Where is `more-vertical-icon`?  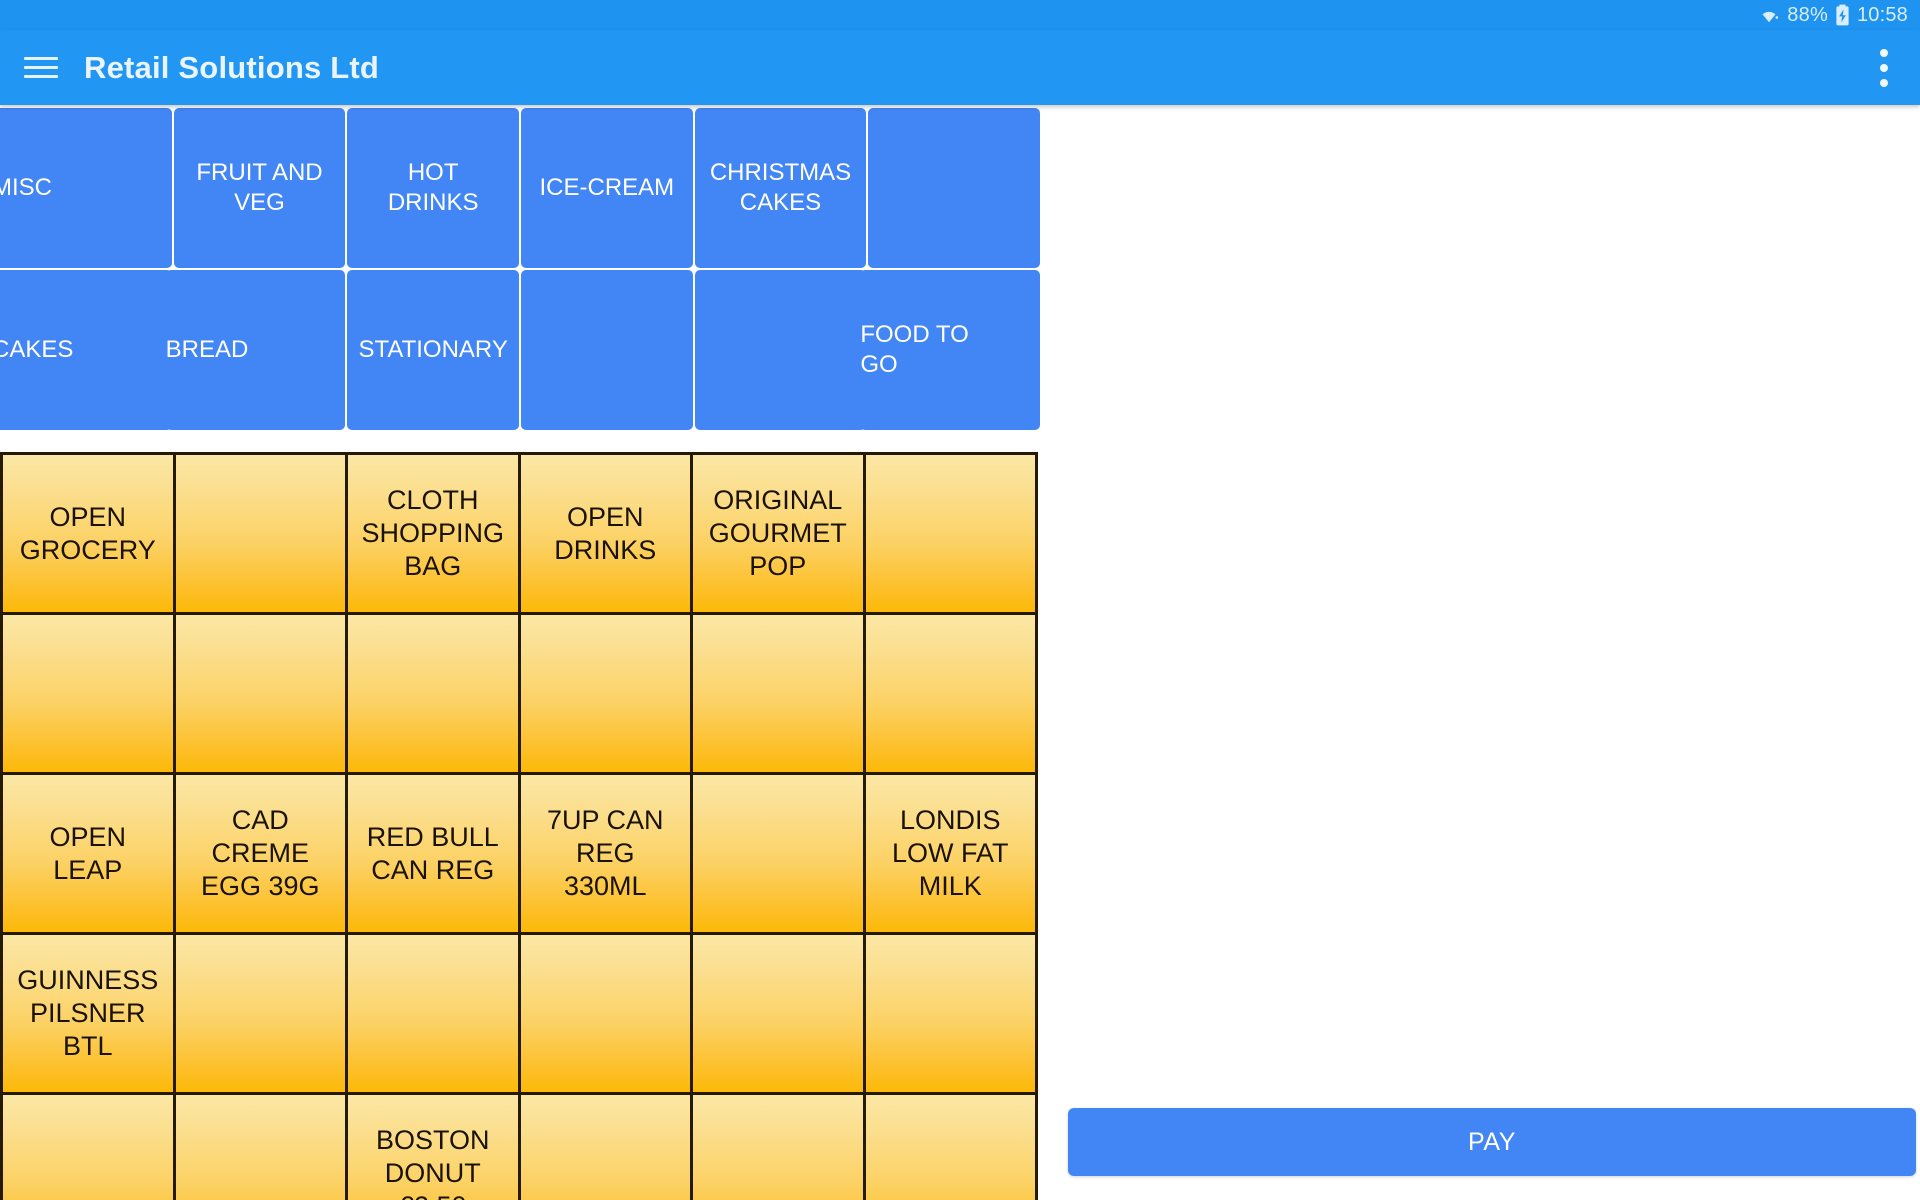
more-vertical-icon is located at coordinates (1884, 68).